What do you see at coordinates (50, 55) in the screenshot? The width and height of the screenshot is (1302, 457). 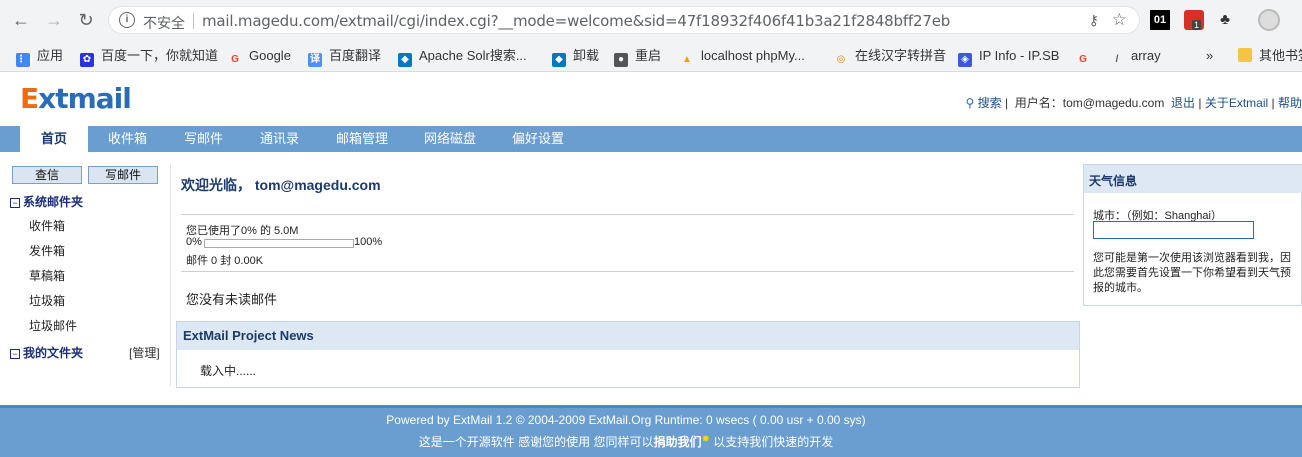 I see `bookmark-label: 应用` at bounding box center [50, 55].